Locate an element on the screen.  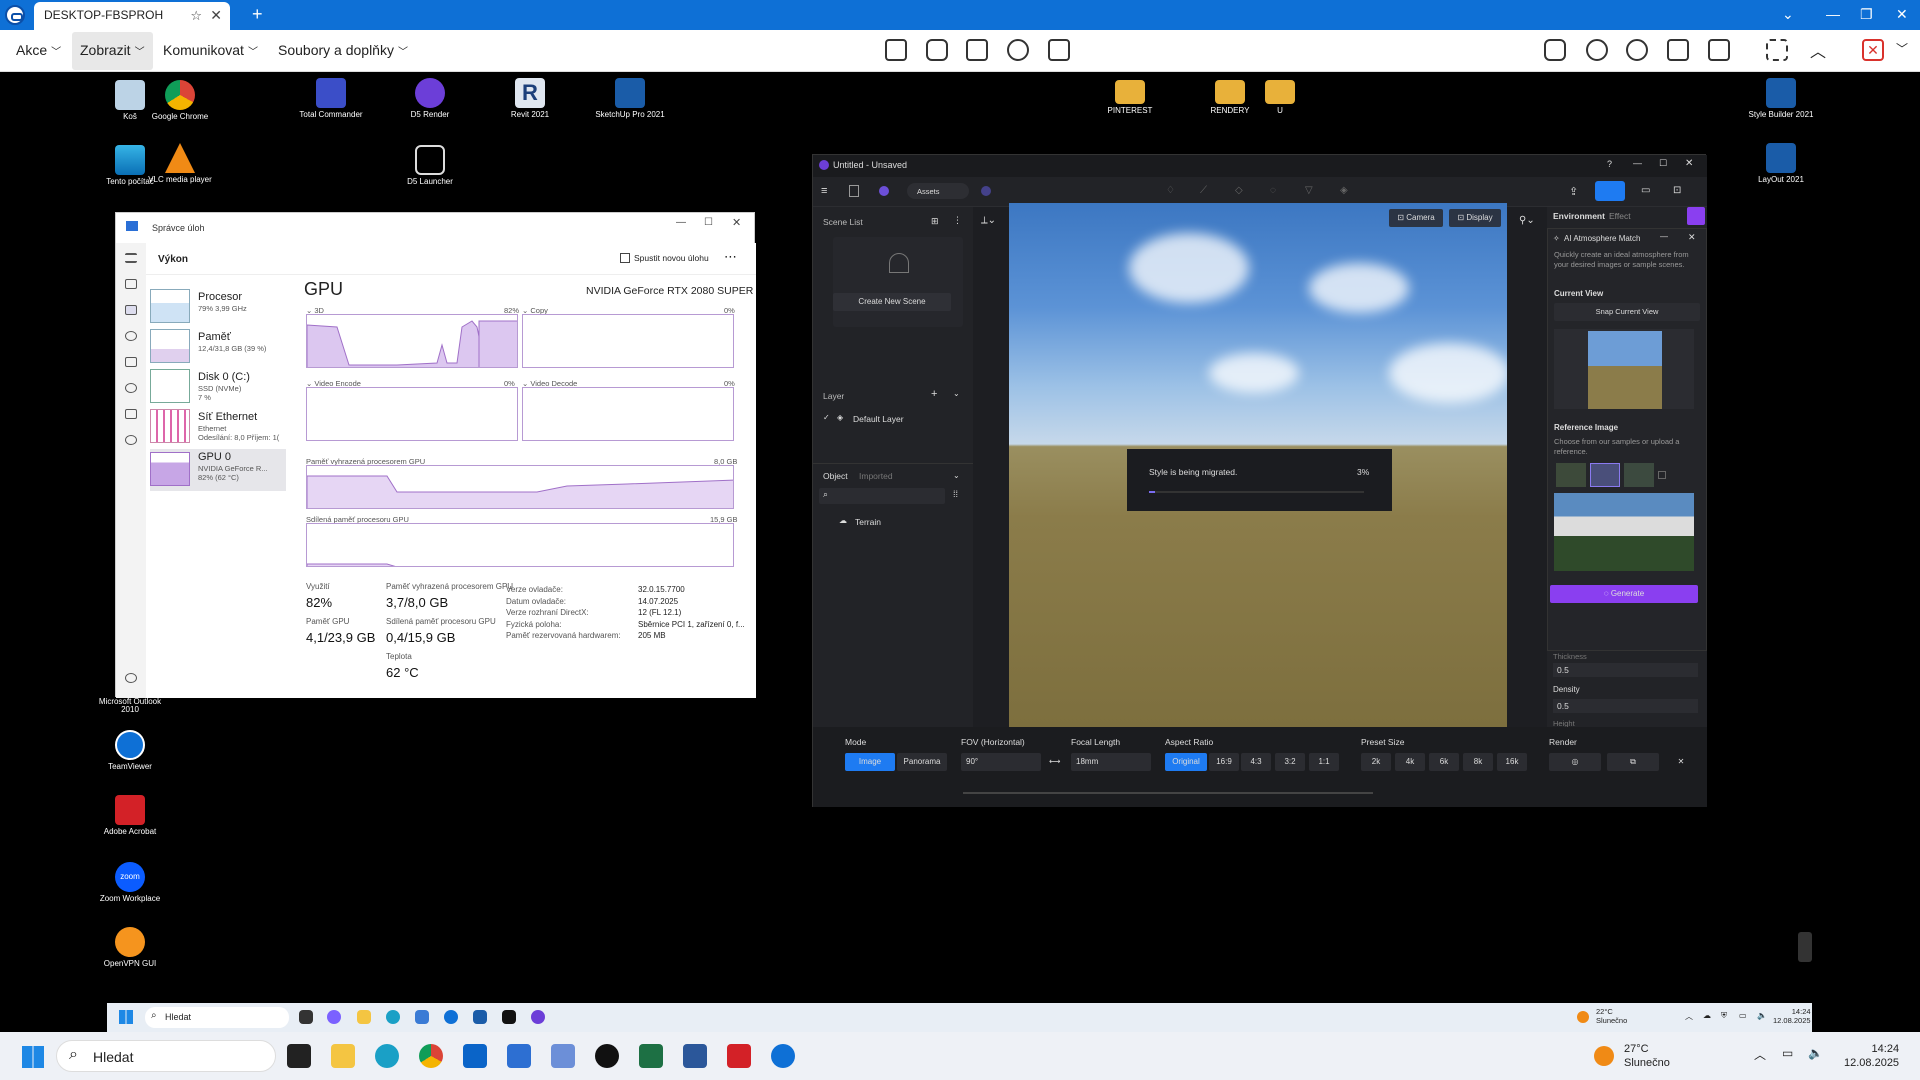
aspect-3-2: 3:2 is located at coordinates (1290, 762).